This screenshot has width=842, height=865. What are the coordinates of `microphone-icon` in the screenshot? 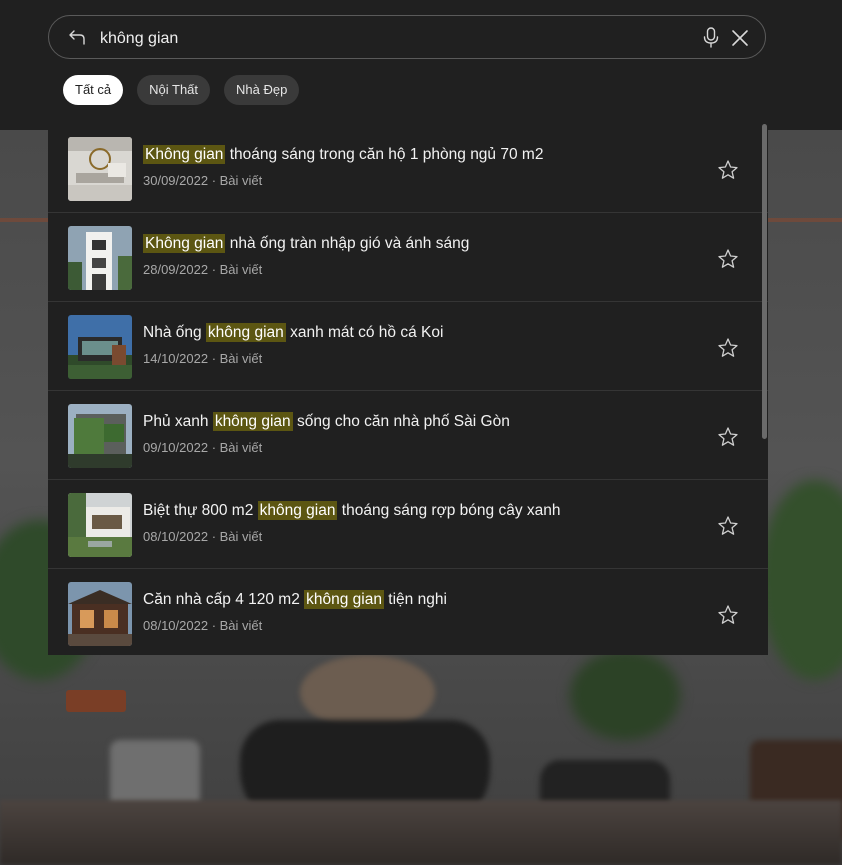 It's located at (711, 38).